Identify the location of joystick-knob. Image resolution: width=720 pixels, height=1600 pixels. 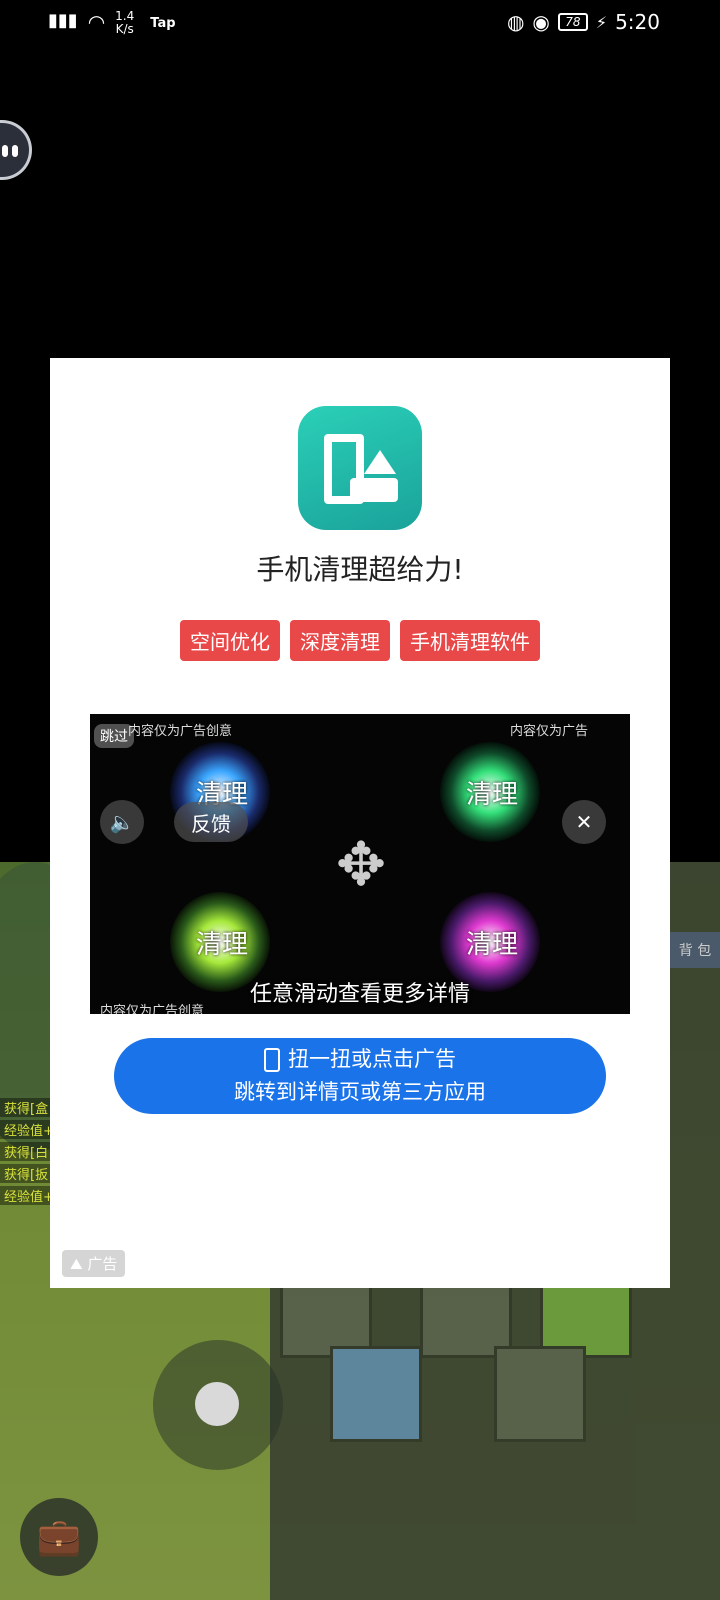
(217, 1404).